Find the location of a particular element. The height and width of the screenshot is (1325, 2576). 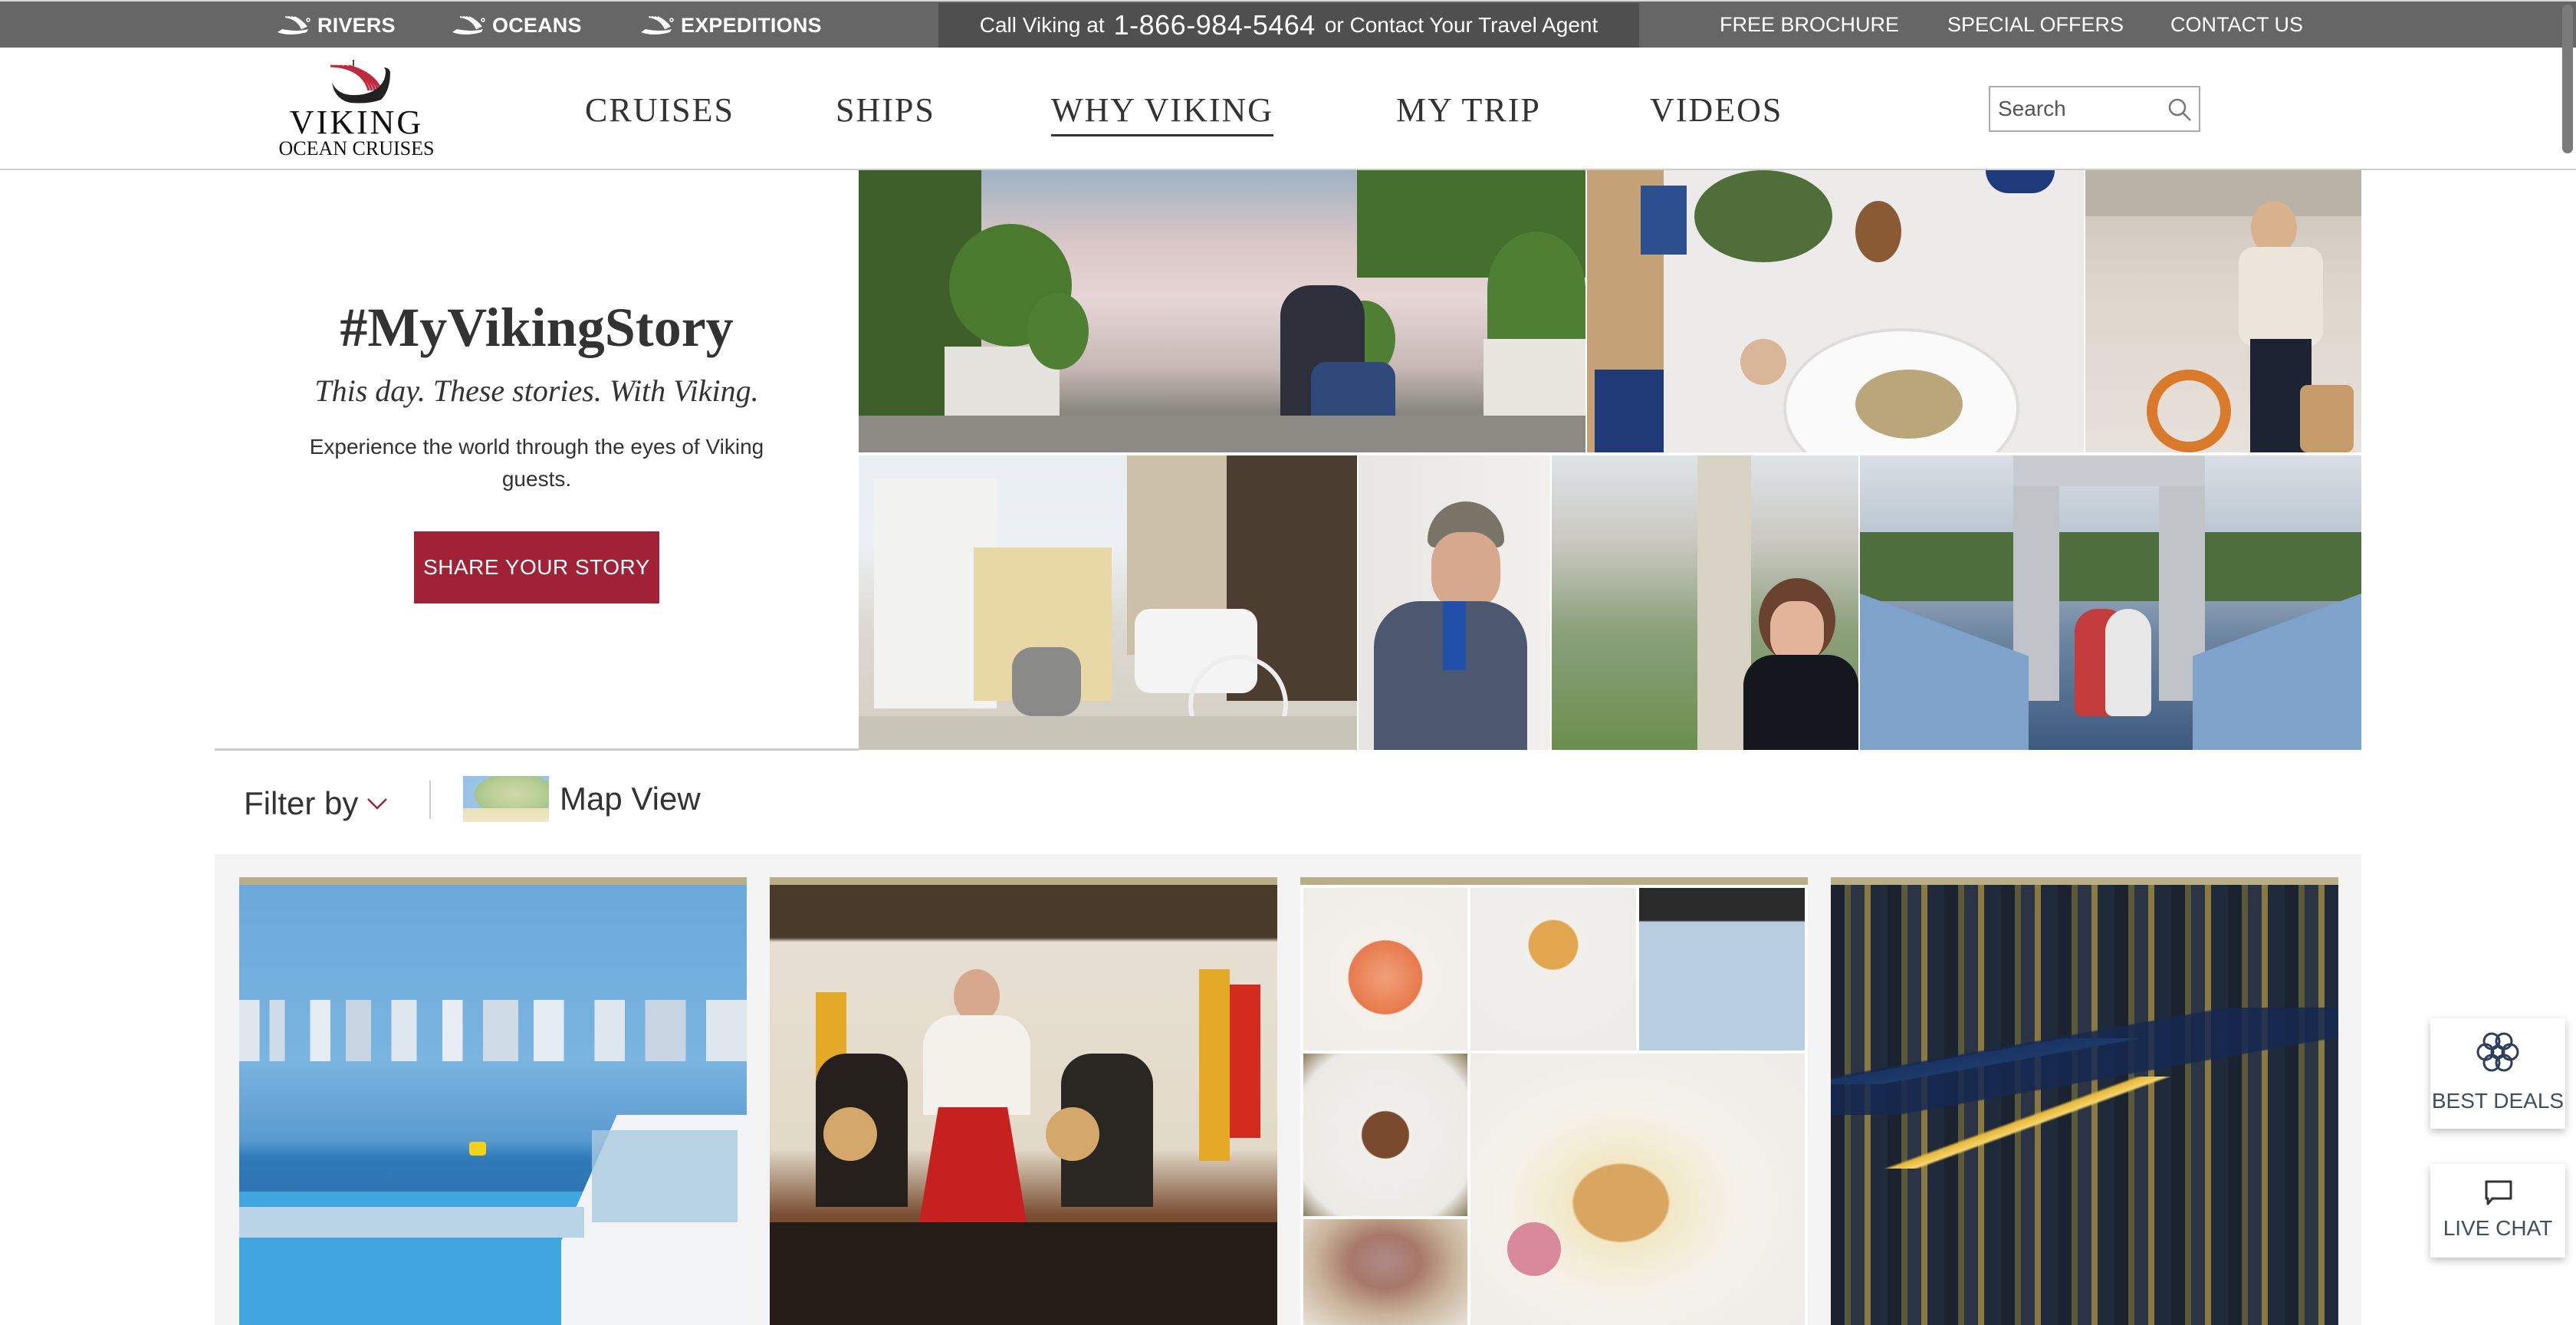

scrollbar-thumb is located at coordinates (2568, 79).